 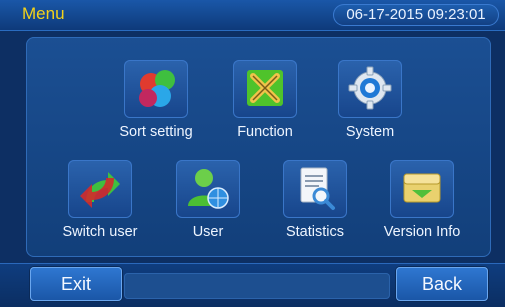 I want to click on version-box-icon, so click(x=422, y=189).